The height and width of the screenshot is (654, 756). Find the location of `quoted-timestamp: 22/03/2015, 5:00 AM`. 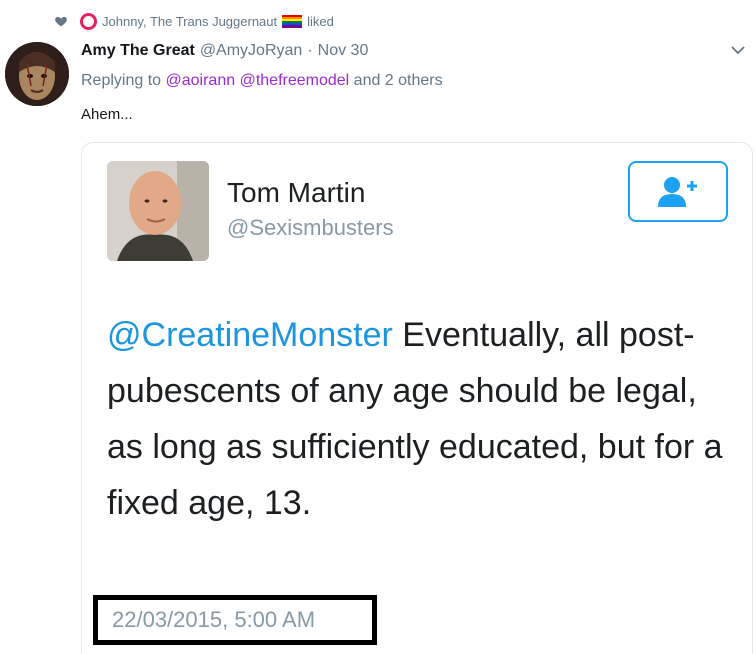

quoted-timestamp: 22/03/2015, 5:00 AM is located at coordinates (213, 620).